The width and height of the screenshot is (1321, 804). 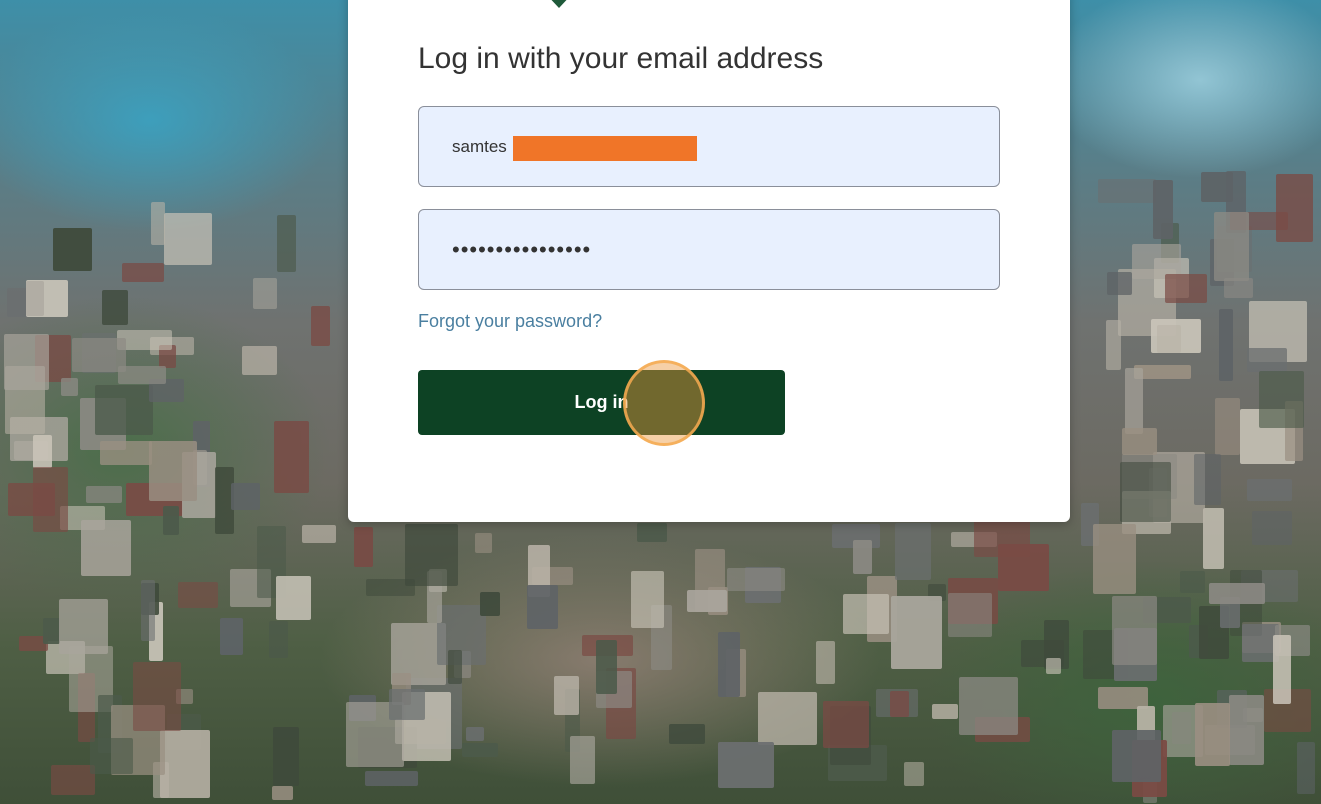 What do you see at coordinates (709, 146) in the screenshot?
I see `email-field` at bounding box center [709, 146].